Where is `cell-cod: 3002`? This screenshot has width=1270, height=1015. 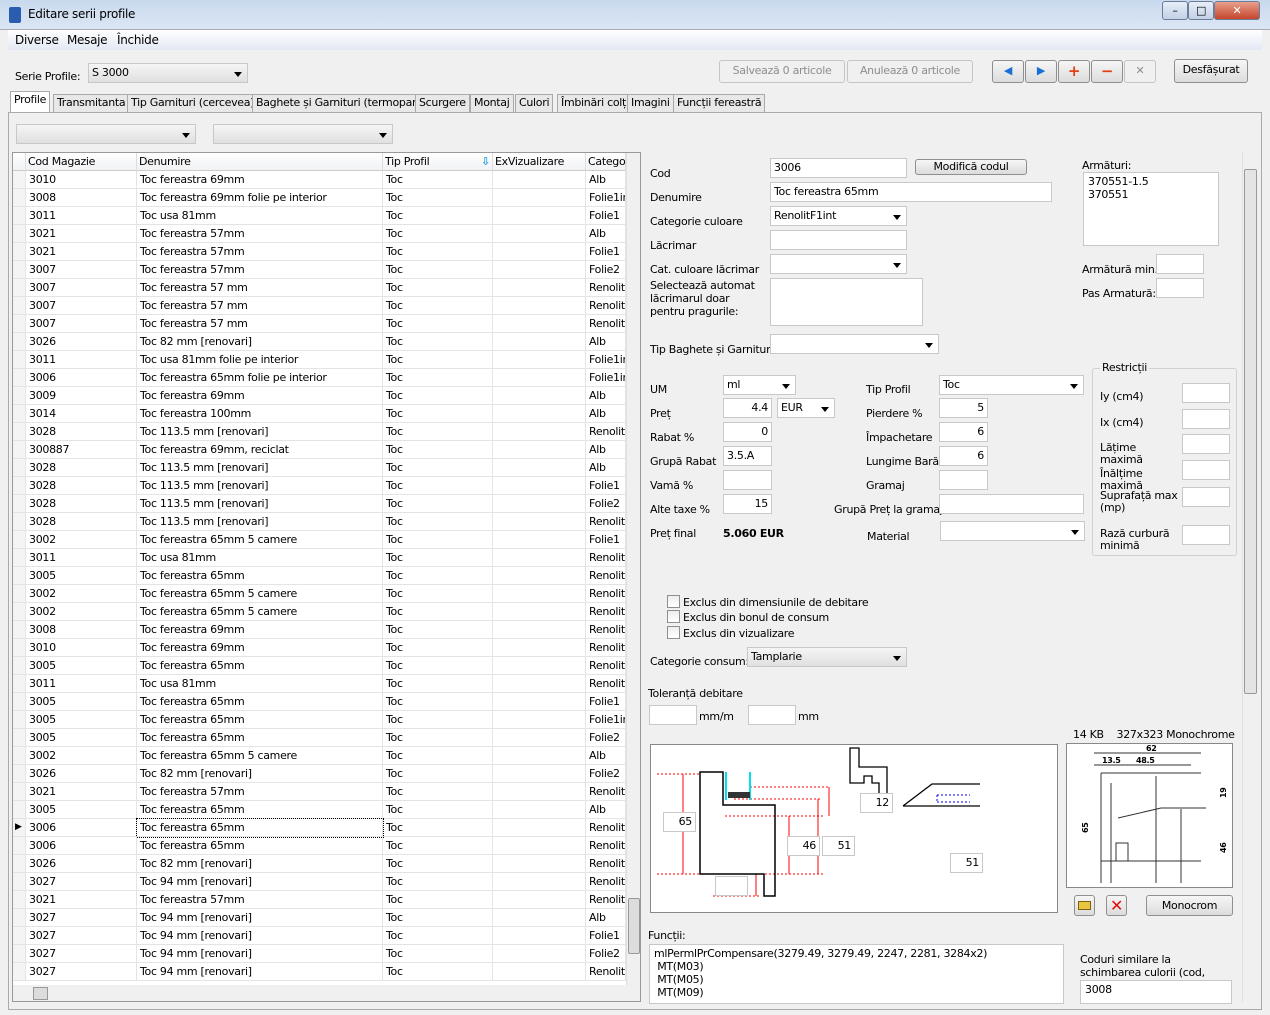 cell-cod: 3002 is located at coordinates (81, 594).